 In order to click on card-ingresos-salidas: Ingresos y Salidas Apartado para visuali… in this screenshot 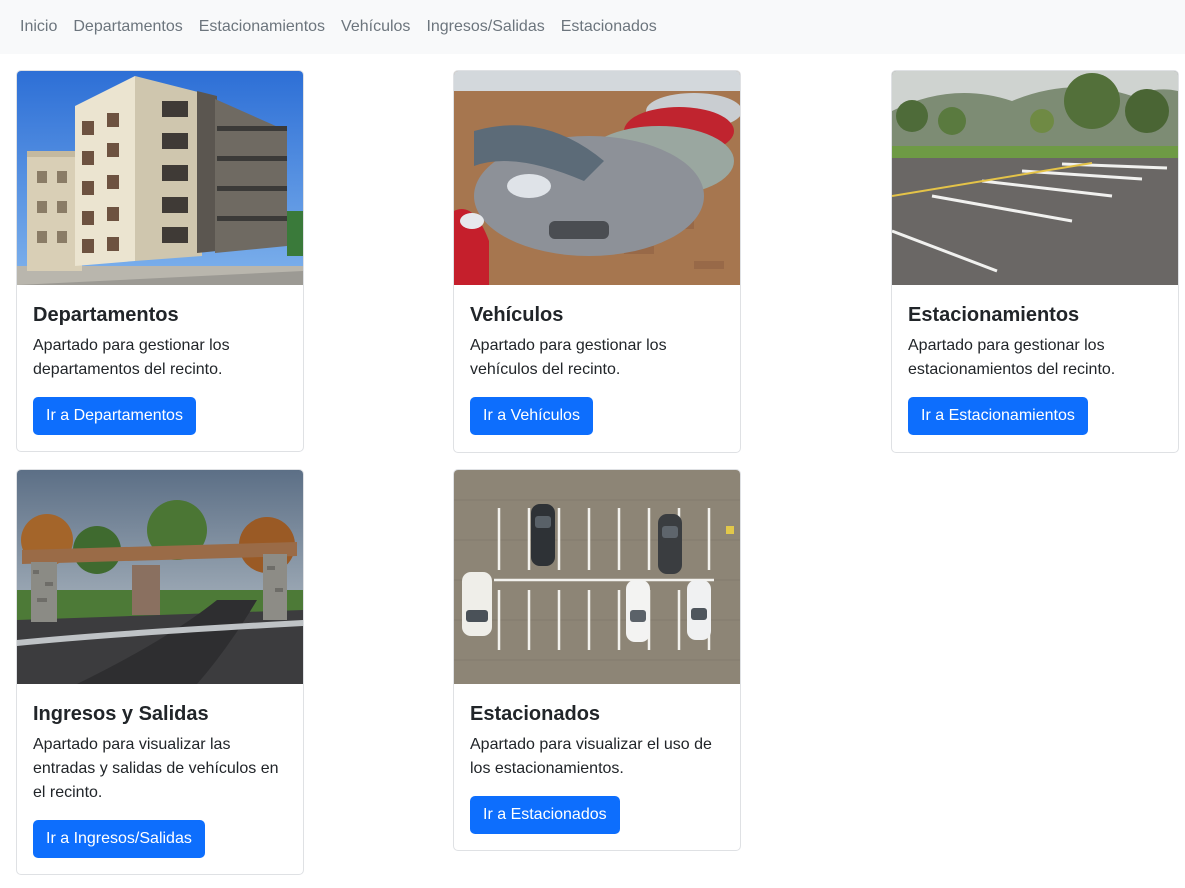, I will do `click(160, 672)`.